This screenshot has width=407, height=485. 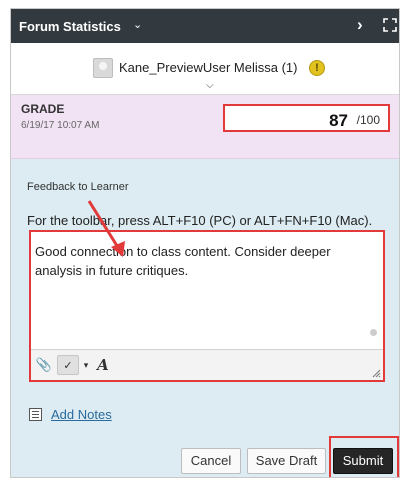 I want to click on avatar, so click(x=103, y=68).